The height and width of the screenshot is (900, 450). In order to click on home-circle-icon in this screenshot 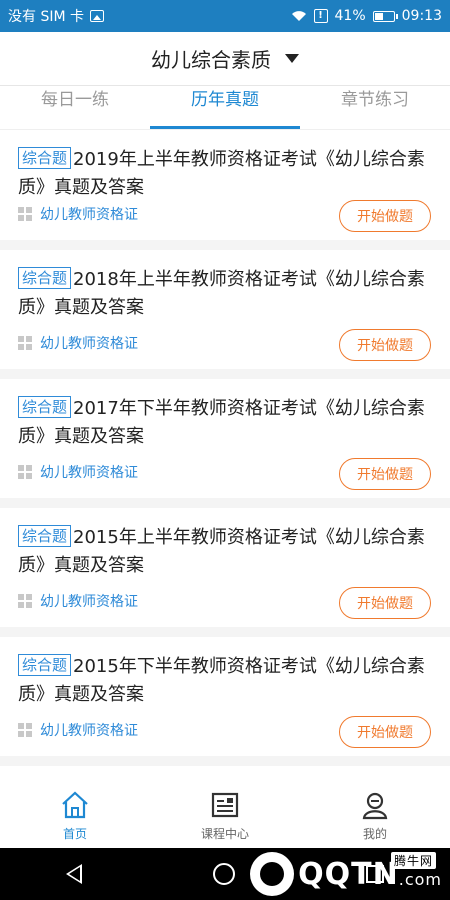, I will do `click(223, 874)`.